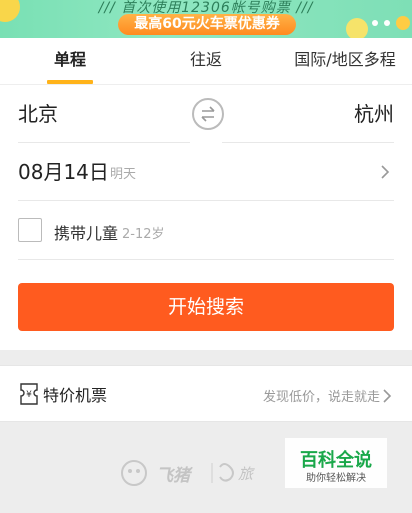 The height and width of the screenshot is (513, 412). I want to click on ticket-icon: ¥, so click(29, 394).